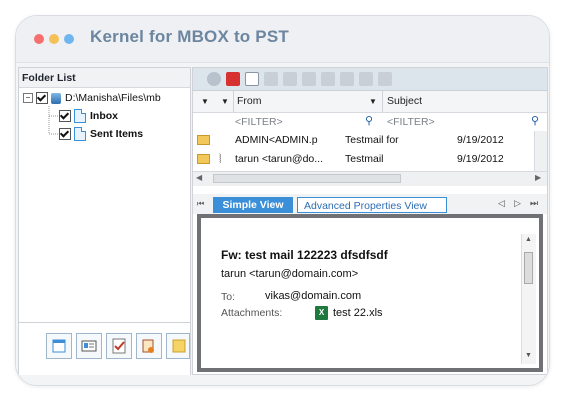  What do you see at coordinates (53, 120) in the screenshot?
I see `tree-lines` at bounding box center [53, 120].